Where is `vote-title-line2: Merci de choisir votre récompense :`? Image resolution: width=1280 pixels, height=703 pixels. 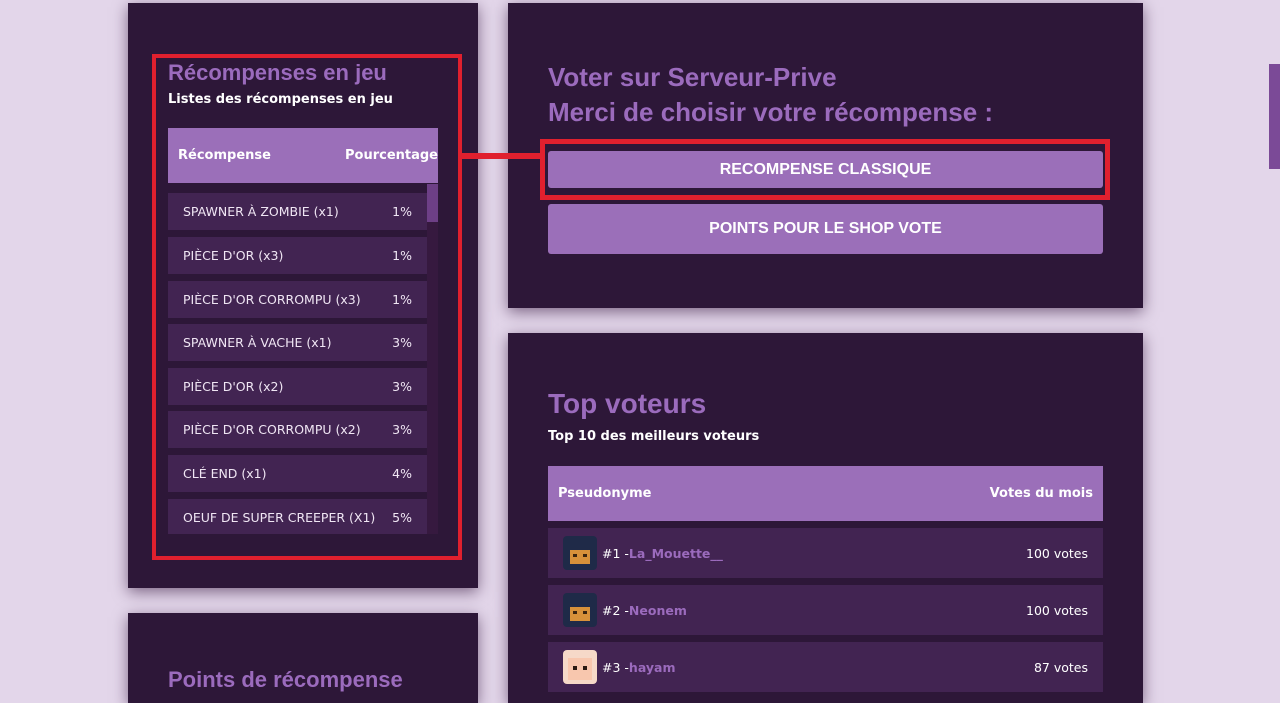
vote-title-line2: Merci de choisir votre récompense : is located at coordinates (771, 112).